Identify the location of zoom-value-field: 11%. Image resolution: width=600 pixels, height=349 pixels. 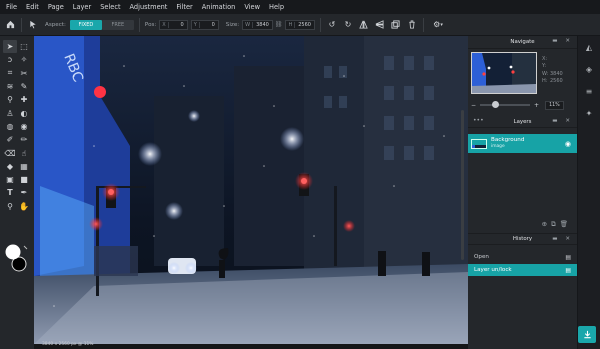
(554, 105).